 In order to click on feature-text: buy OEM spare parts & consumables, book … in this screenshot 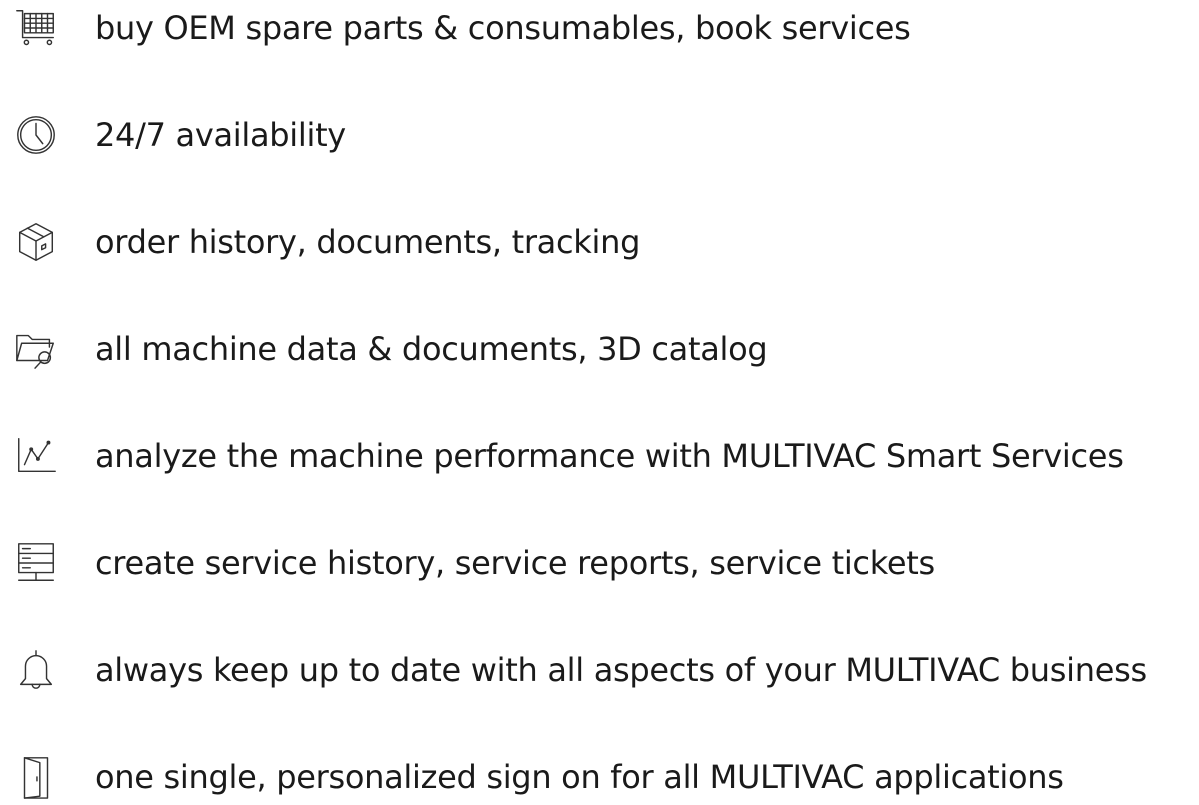, I will do `click(503, 28)`.